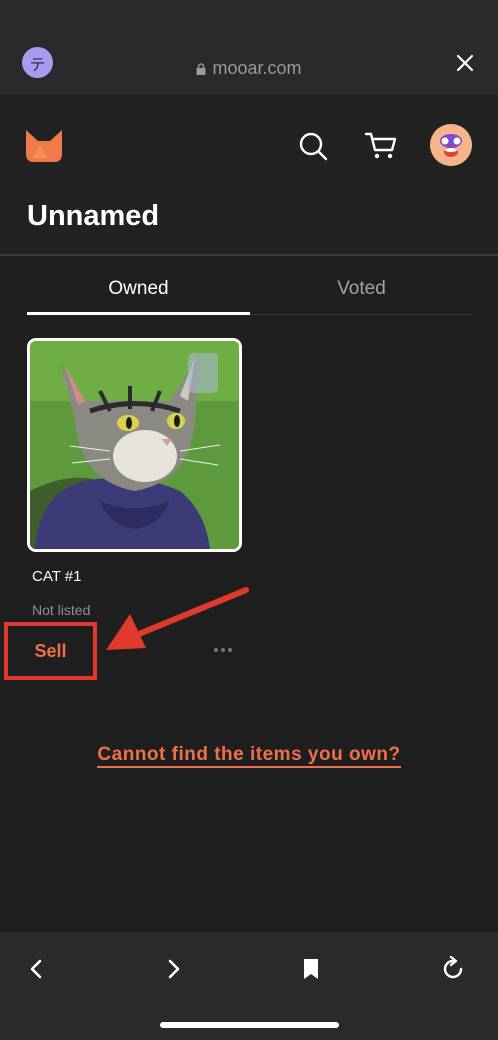  What do you see at coordinates (361, 289) in the screenshot?
I see `tab-voted: Voted` at bounding box center [361, 289].